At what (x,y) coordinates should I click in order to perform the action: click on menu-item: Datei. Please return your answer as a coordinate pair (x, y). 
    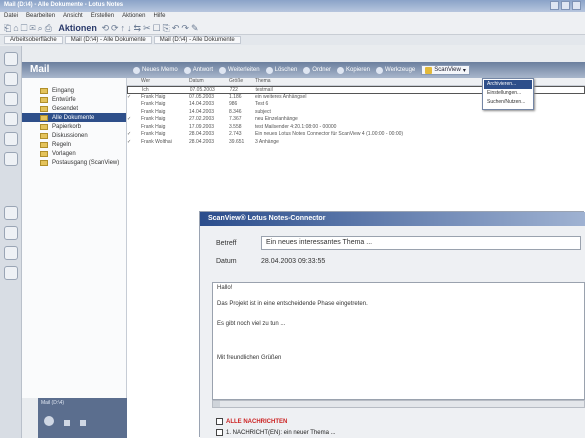
    Looking at the image, I should click on (11, 16).